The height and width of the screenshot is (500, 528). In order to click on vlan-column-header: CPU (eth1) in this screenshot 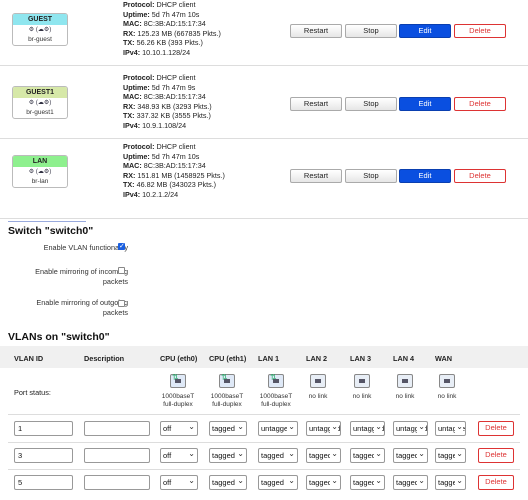, I will do `click(228, 358)`.